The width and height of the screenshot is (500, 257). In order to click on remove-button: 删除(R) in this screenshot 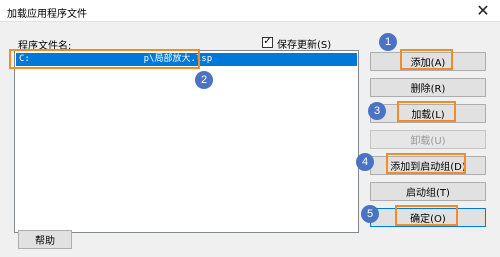, I will do `click(428, 87)`.